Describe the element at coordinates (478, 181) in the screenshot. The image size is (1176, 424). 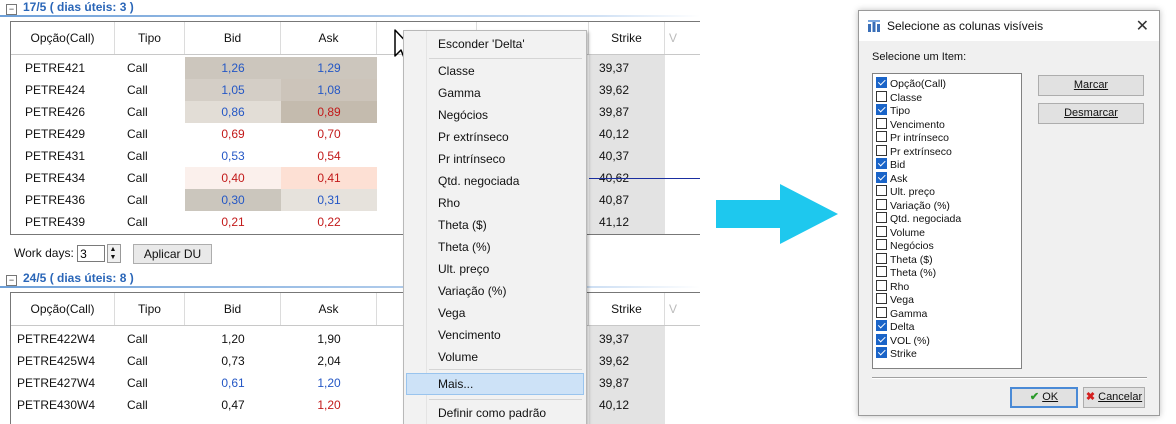
I see `menu-item-column: Qtd. negociada` at that location.